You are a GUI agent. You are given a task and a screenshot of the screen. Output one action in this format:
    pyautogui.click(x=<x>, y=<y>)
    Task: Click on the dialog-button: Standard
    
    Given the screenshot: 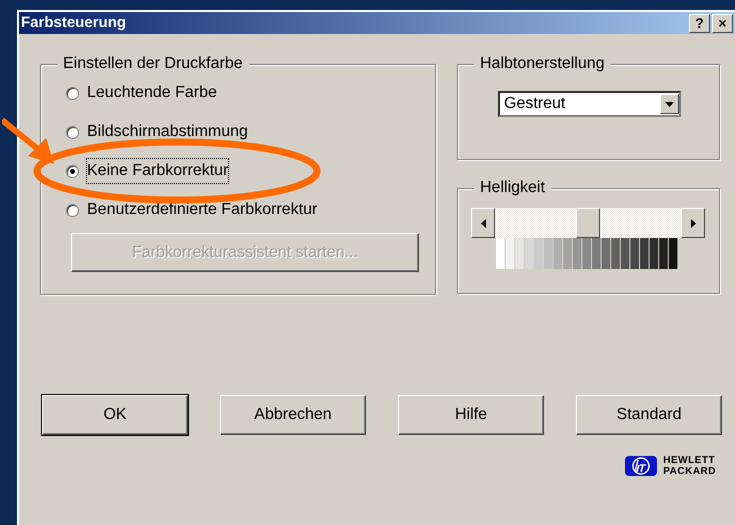 What is the action you would take?
    pyautogui.click(x=649, y=415)
    